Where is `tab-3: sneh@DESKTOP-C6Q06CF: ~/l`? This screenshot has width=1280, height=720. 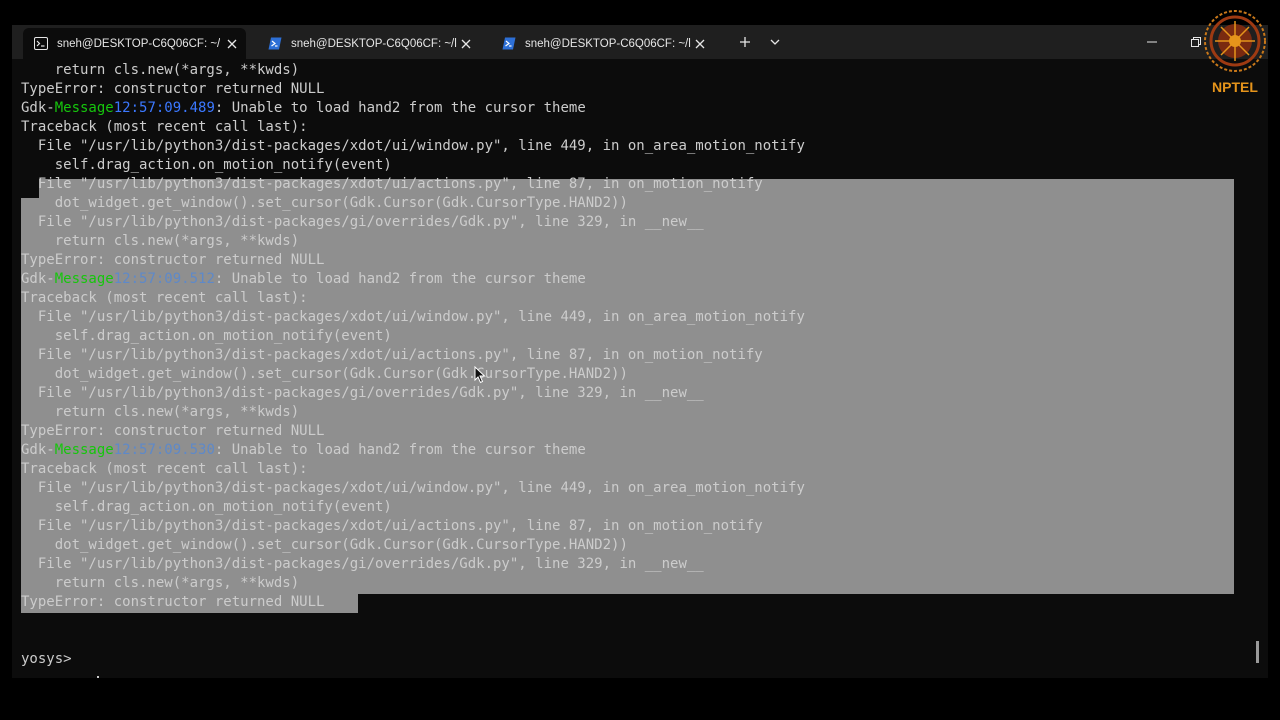
tab-3: sneh@DESKTOP-C6Q06CF: ~/l is located at coordinates (602, 43).